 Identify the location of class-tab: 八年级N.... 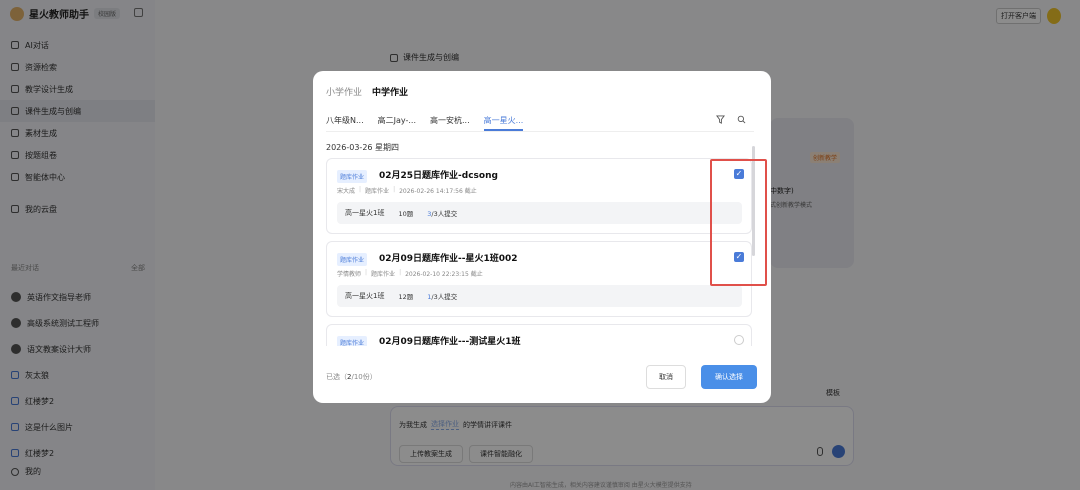
(345, 123).